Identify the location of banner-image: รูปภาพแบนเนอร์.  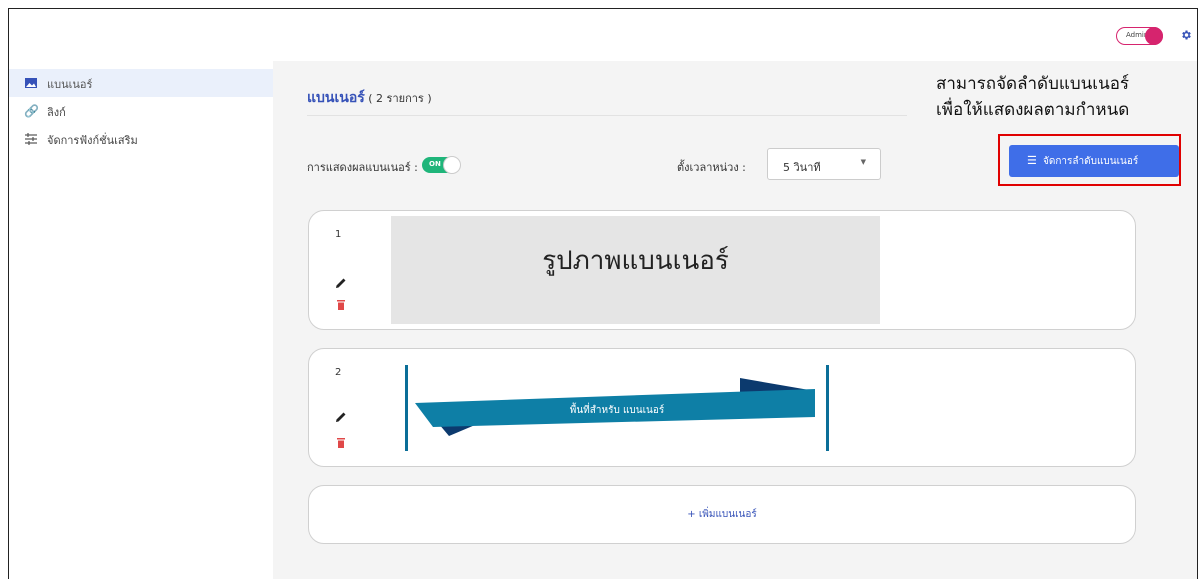
(635, 270).